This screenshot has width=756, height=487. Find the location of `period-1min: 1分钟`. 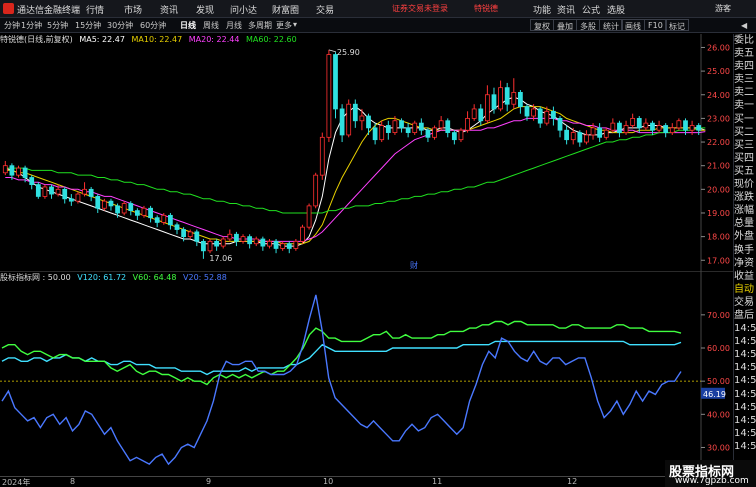

period-1min: 1分钟 is located at coordinates (31, 25).